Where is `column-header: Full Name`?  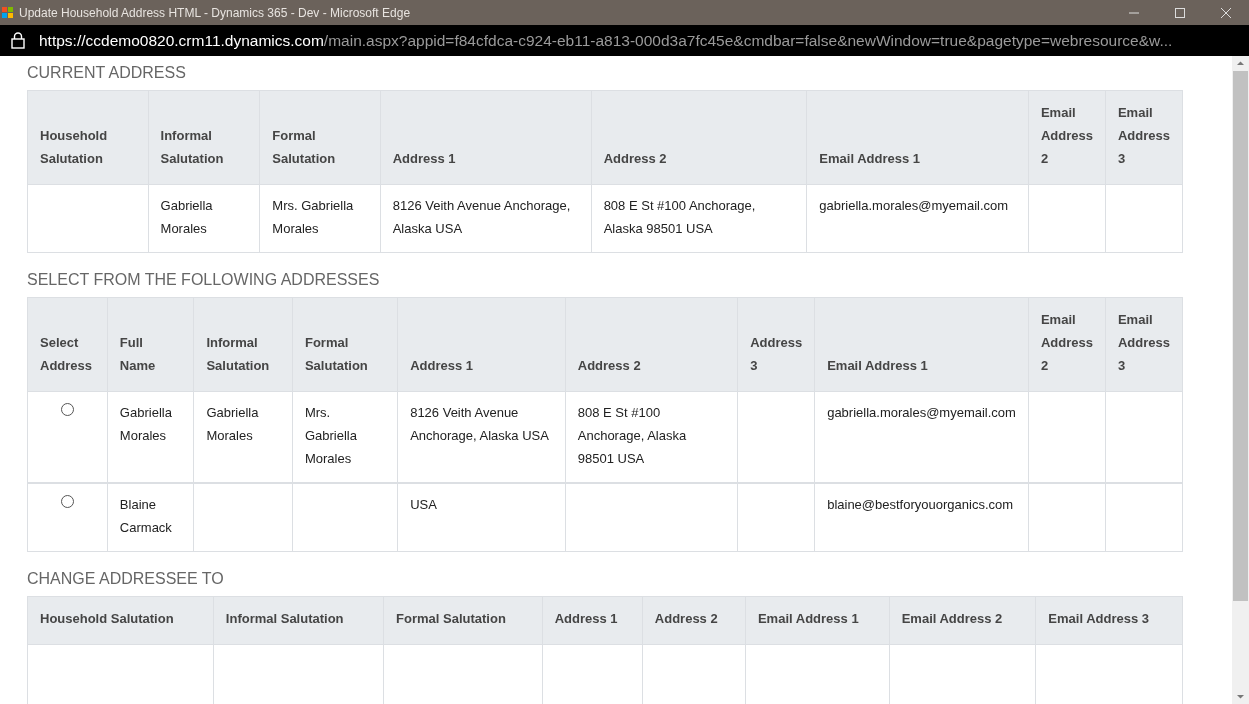
column-header: Full Name is located at coordinates (150, 344).